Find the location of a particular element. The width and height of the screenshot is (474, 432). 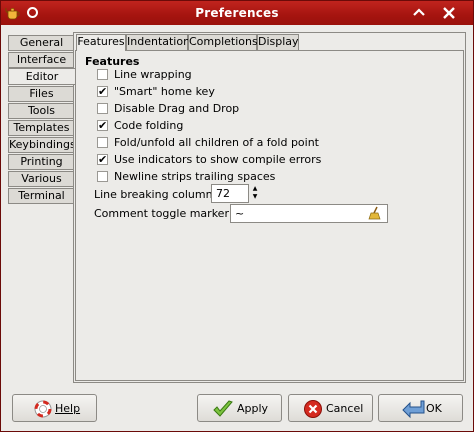

spin-up-icon: ▲ is located at coordinates (255, 189).